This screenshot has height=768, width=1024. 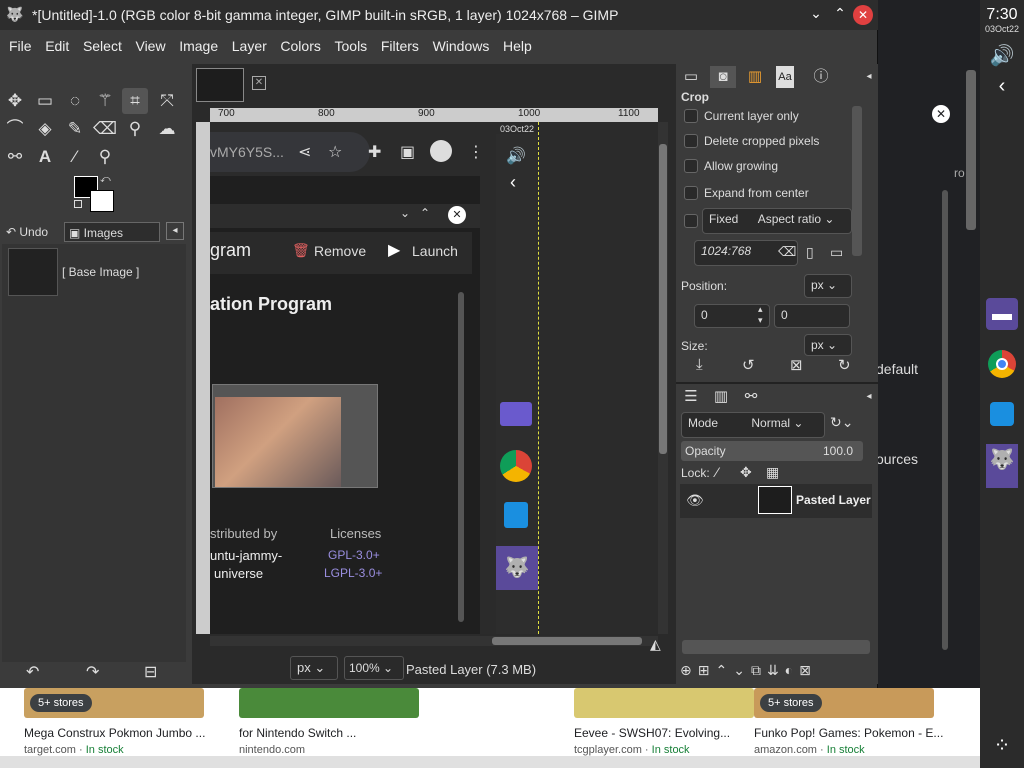 What do you see at coordinates (655, 644) in the screenshot?
I see `navigate-icon: ◭` at bounding box center [655, 644].